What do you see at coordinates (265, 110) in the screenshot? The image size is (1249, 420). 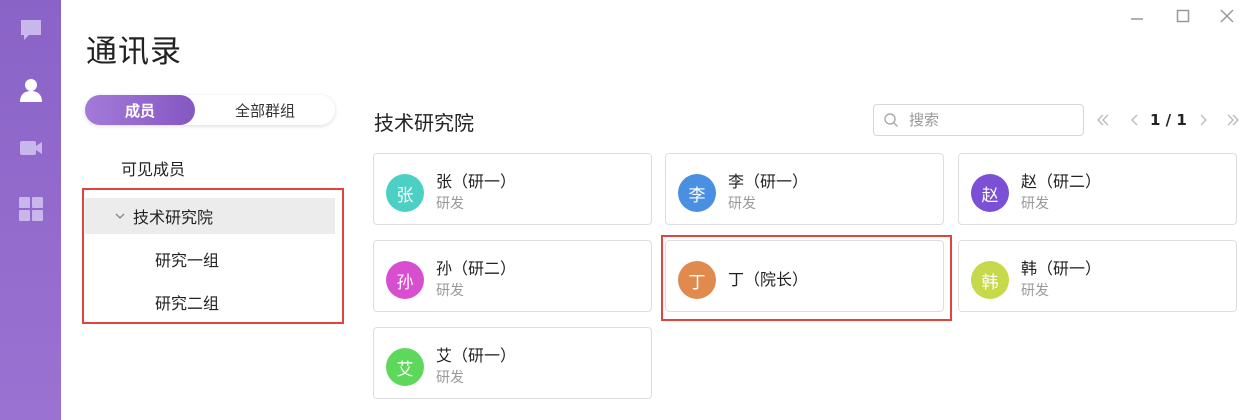 I see `tab-all-groups: 全部群组` at bounding box center [265, 110].